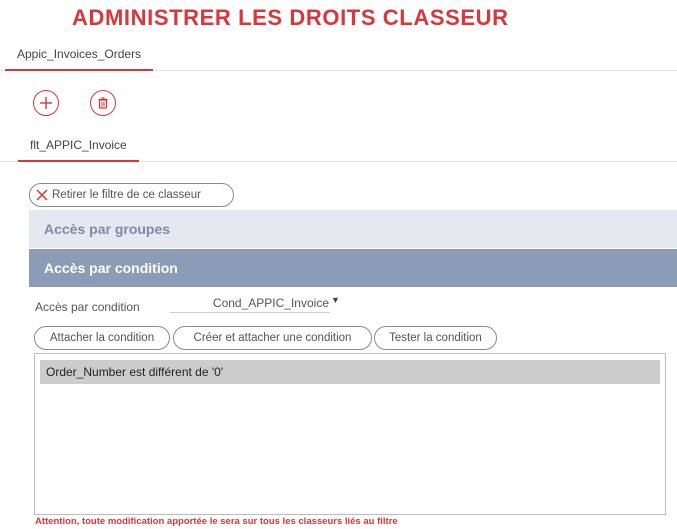 The width and height of the screenshot is (677, 529). I want to click on trash-icon, so click(103, 103).